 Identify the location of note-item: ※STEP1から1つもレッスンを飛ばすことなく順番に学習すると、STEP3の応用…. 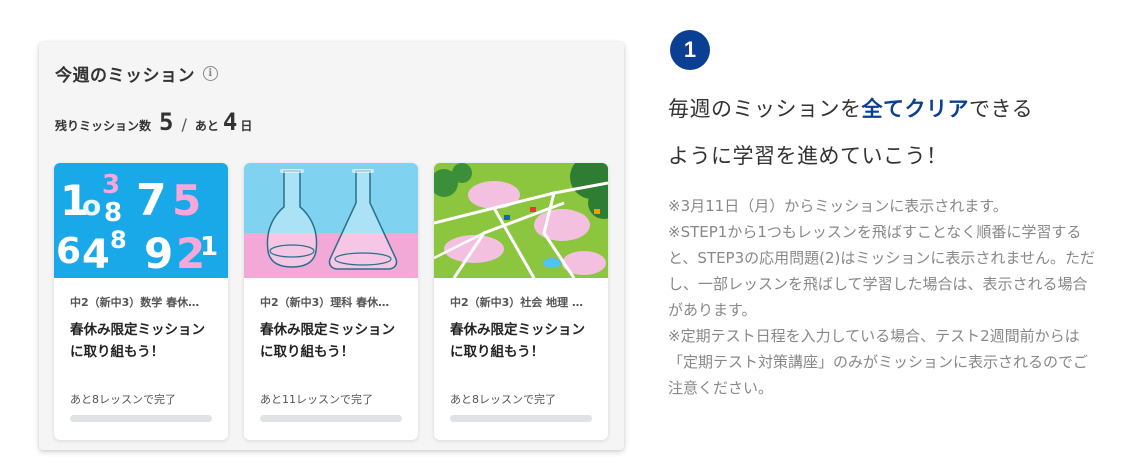
(881, 271).